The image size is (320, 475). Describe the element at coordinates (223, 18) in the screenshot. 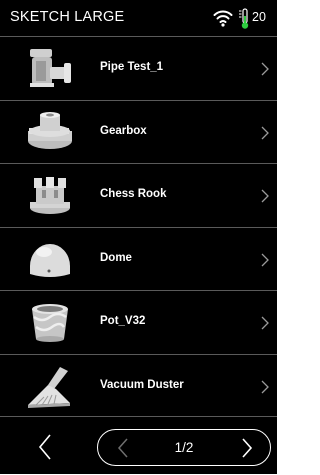

I see `wifi-icon` at that location.